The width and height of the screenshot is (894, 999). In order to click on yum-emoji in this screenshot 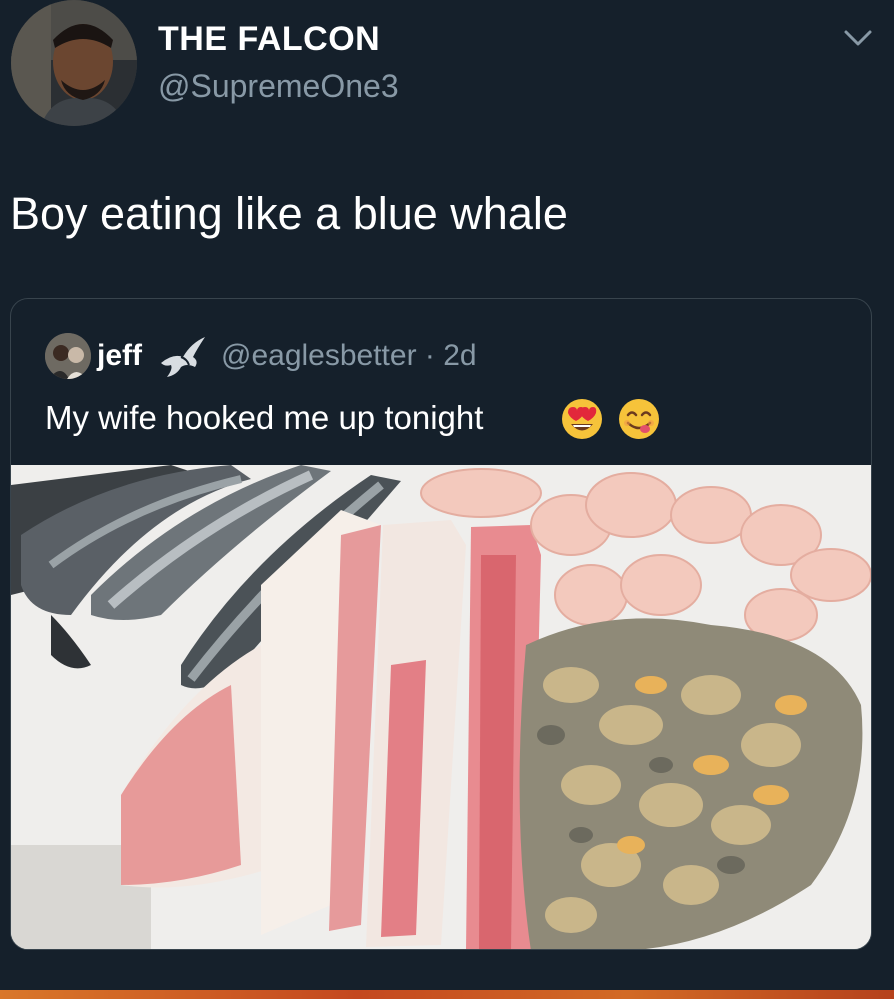, I will do `click(639, 419)`.